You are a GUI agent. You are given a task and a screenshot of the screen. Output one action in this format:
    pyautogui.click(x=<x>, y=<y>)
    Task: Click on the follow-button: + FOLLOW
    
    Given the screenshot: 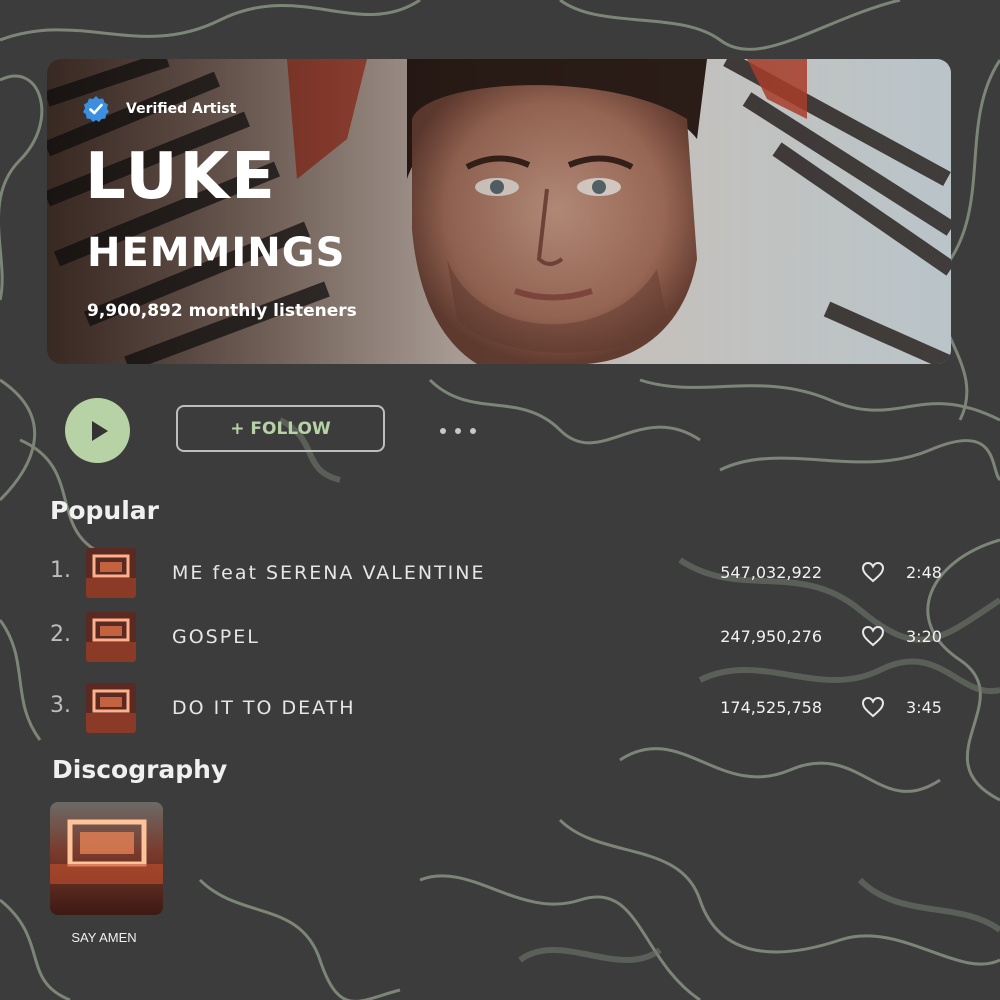 What is the action you would take?
    pyautogui.click(x=280, y=428)
    